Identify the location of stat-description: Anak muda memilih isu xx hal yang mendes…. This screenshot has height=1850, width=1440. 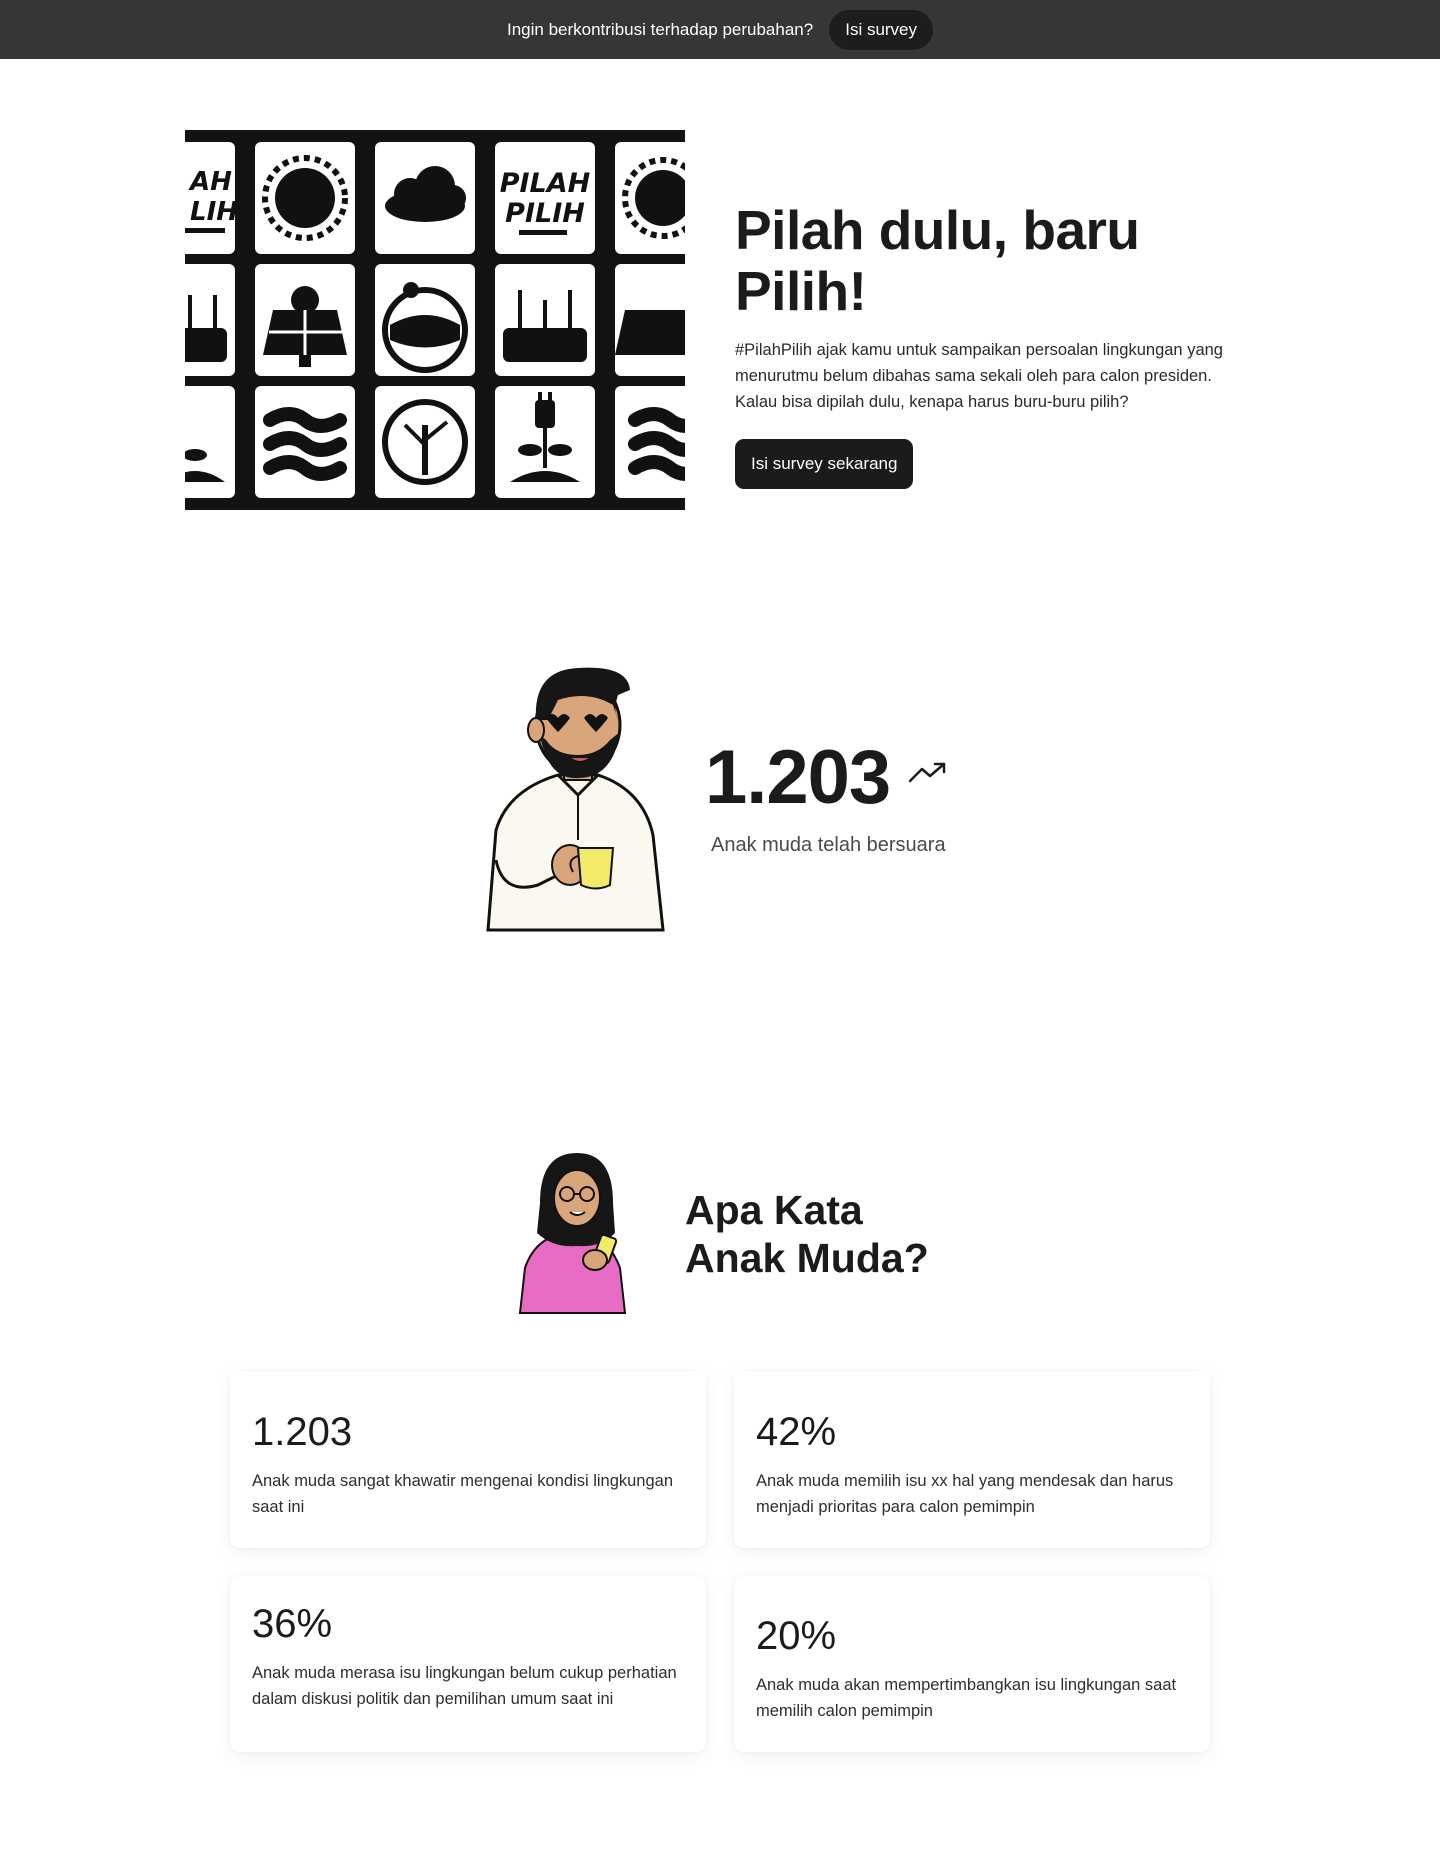
(965, 1494).